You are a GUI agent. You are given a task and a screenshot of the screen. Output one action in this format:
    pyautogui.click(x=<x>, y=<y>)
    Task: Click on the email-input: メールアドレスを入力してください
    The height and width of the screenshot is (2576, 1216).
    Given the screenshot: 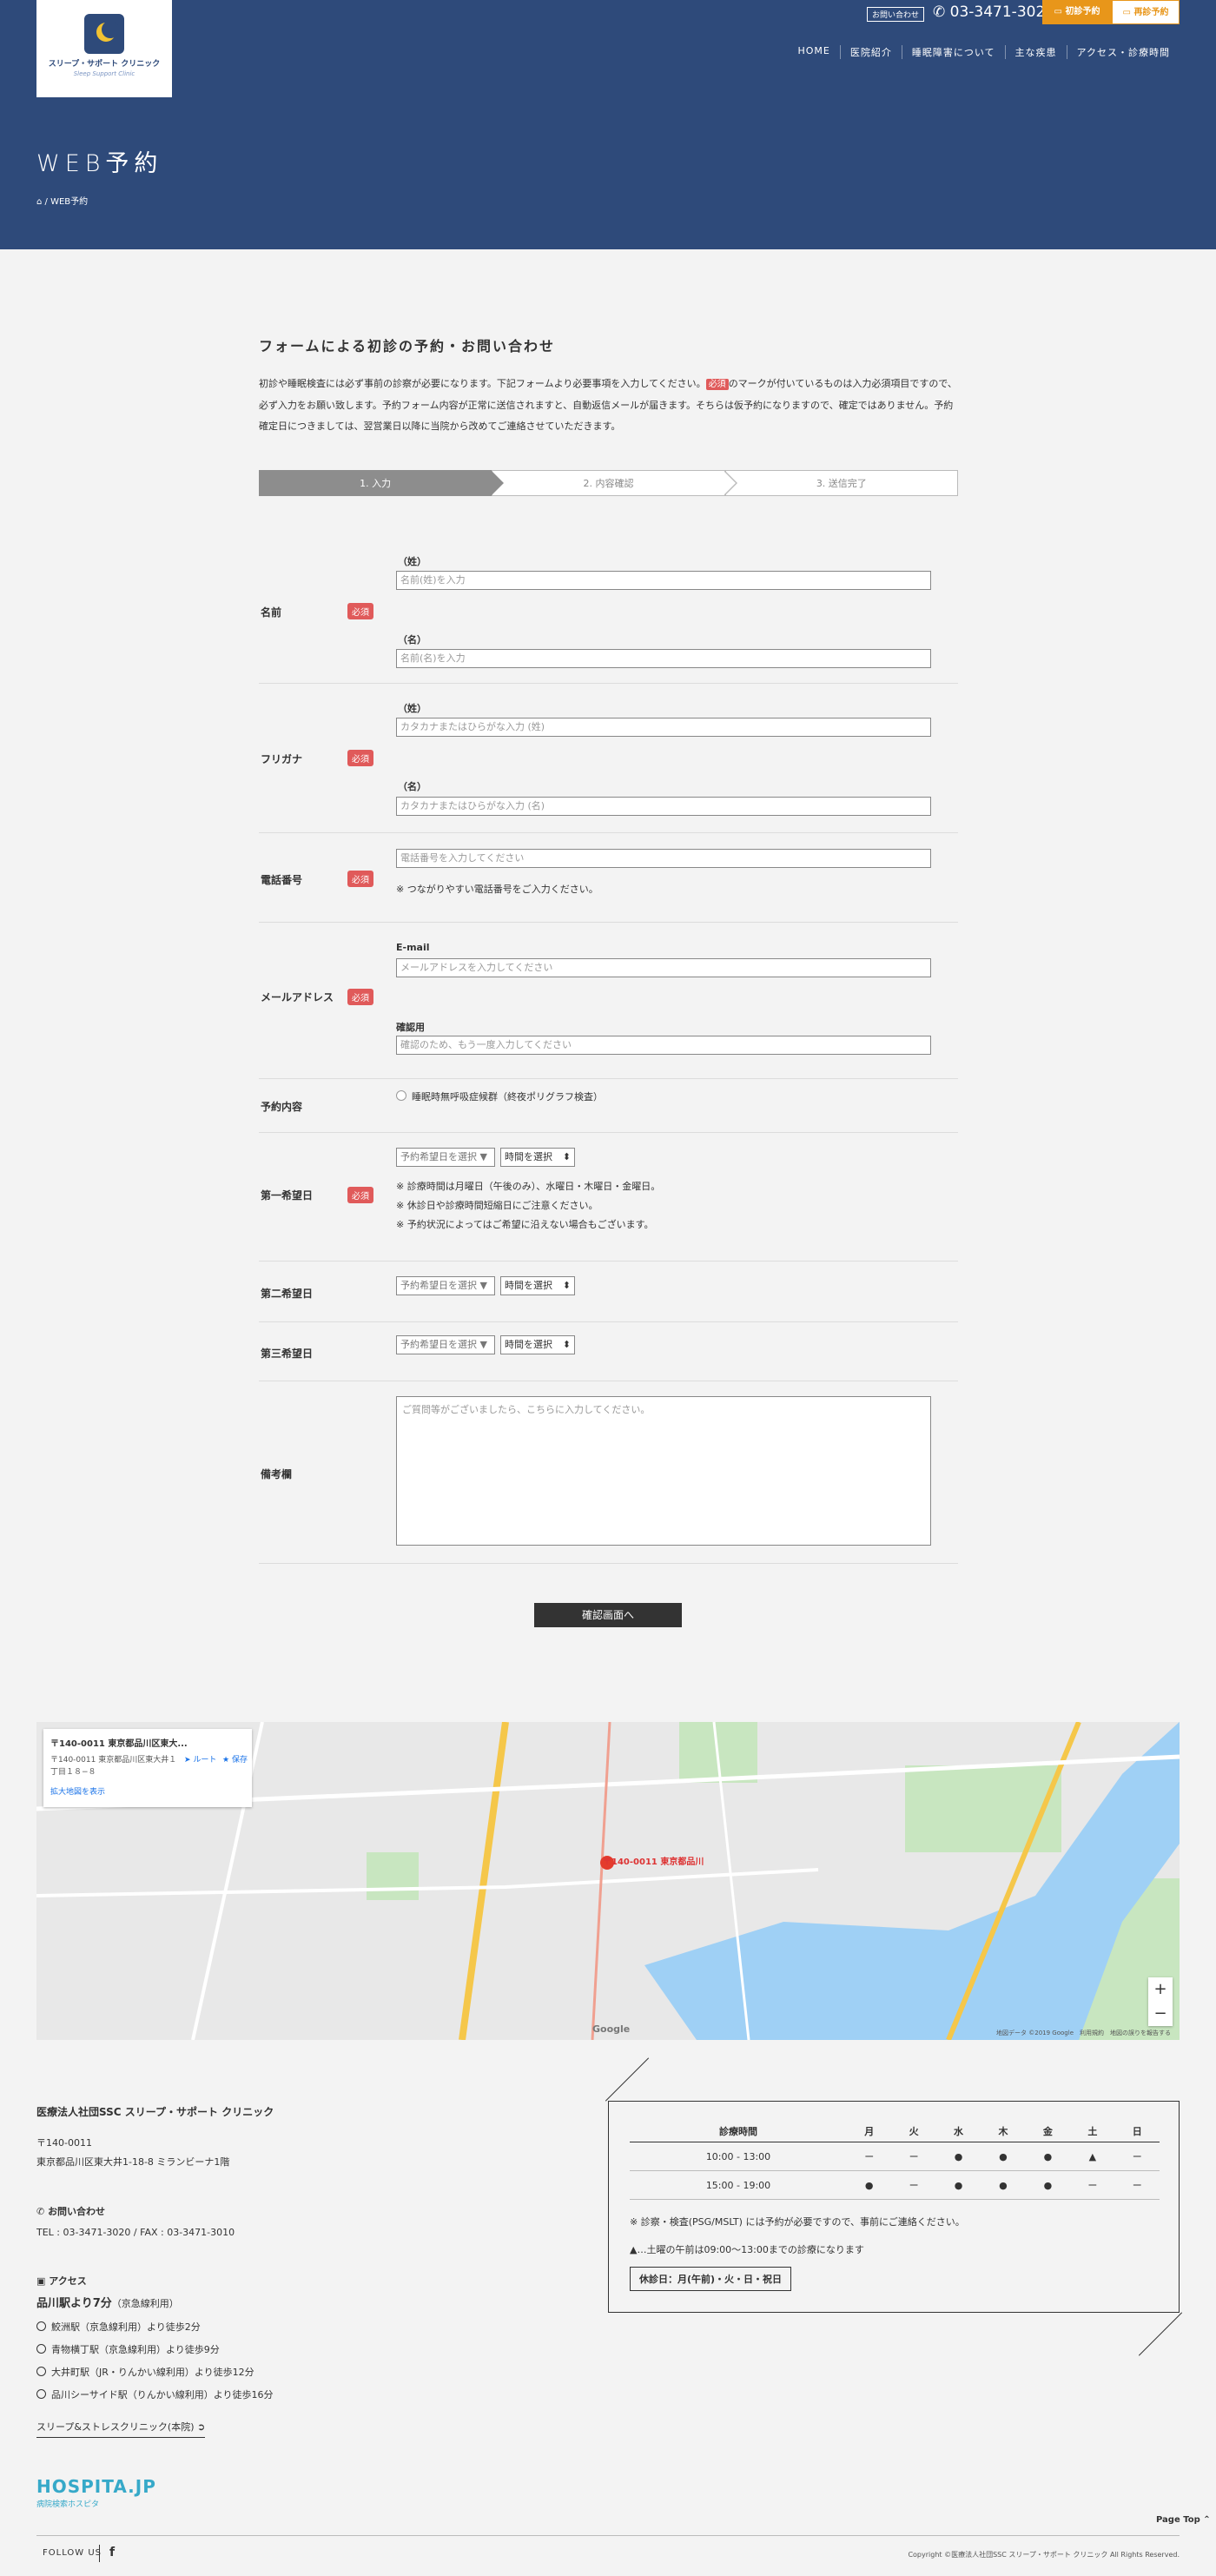 What is the action you would take?
    pyautogui.click(x=663, y=967)
    